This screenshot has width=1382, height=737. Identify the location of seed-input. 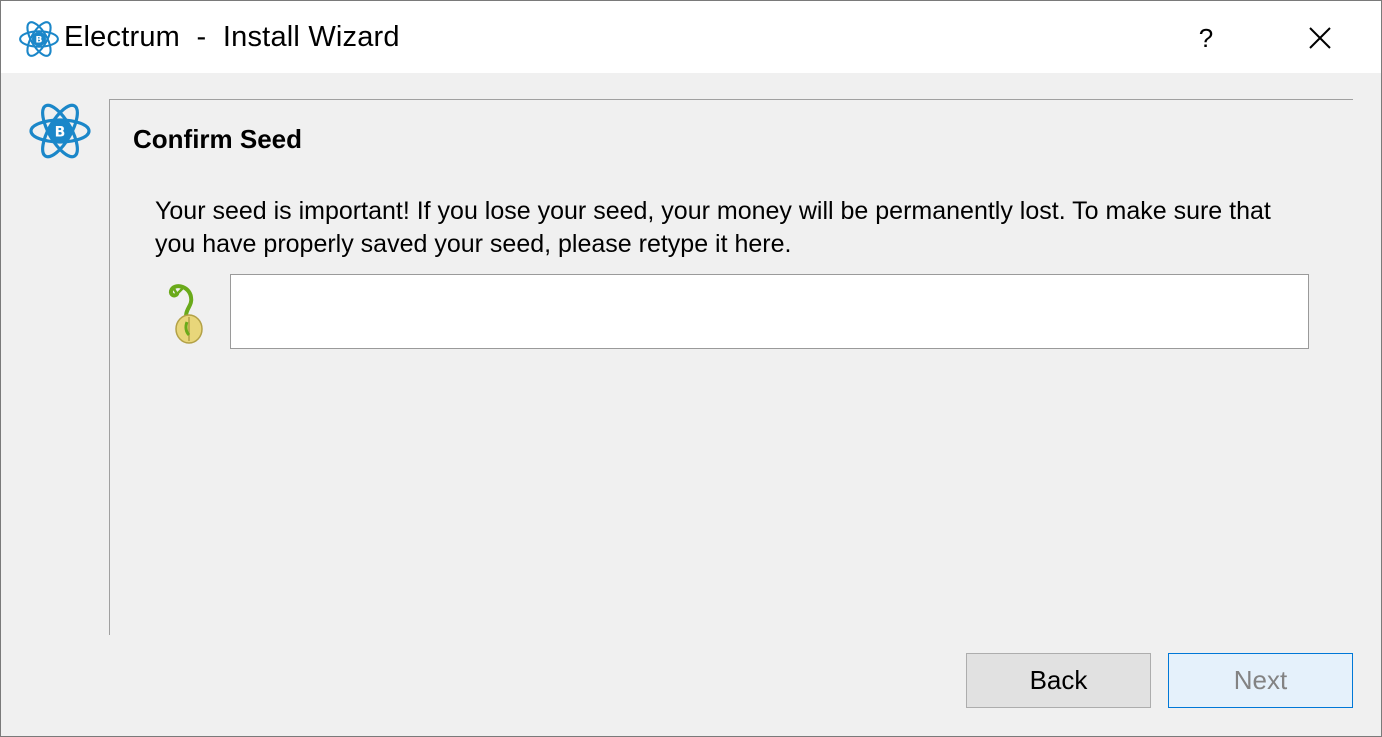
(769, 311).